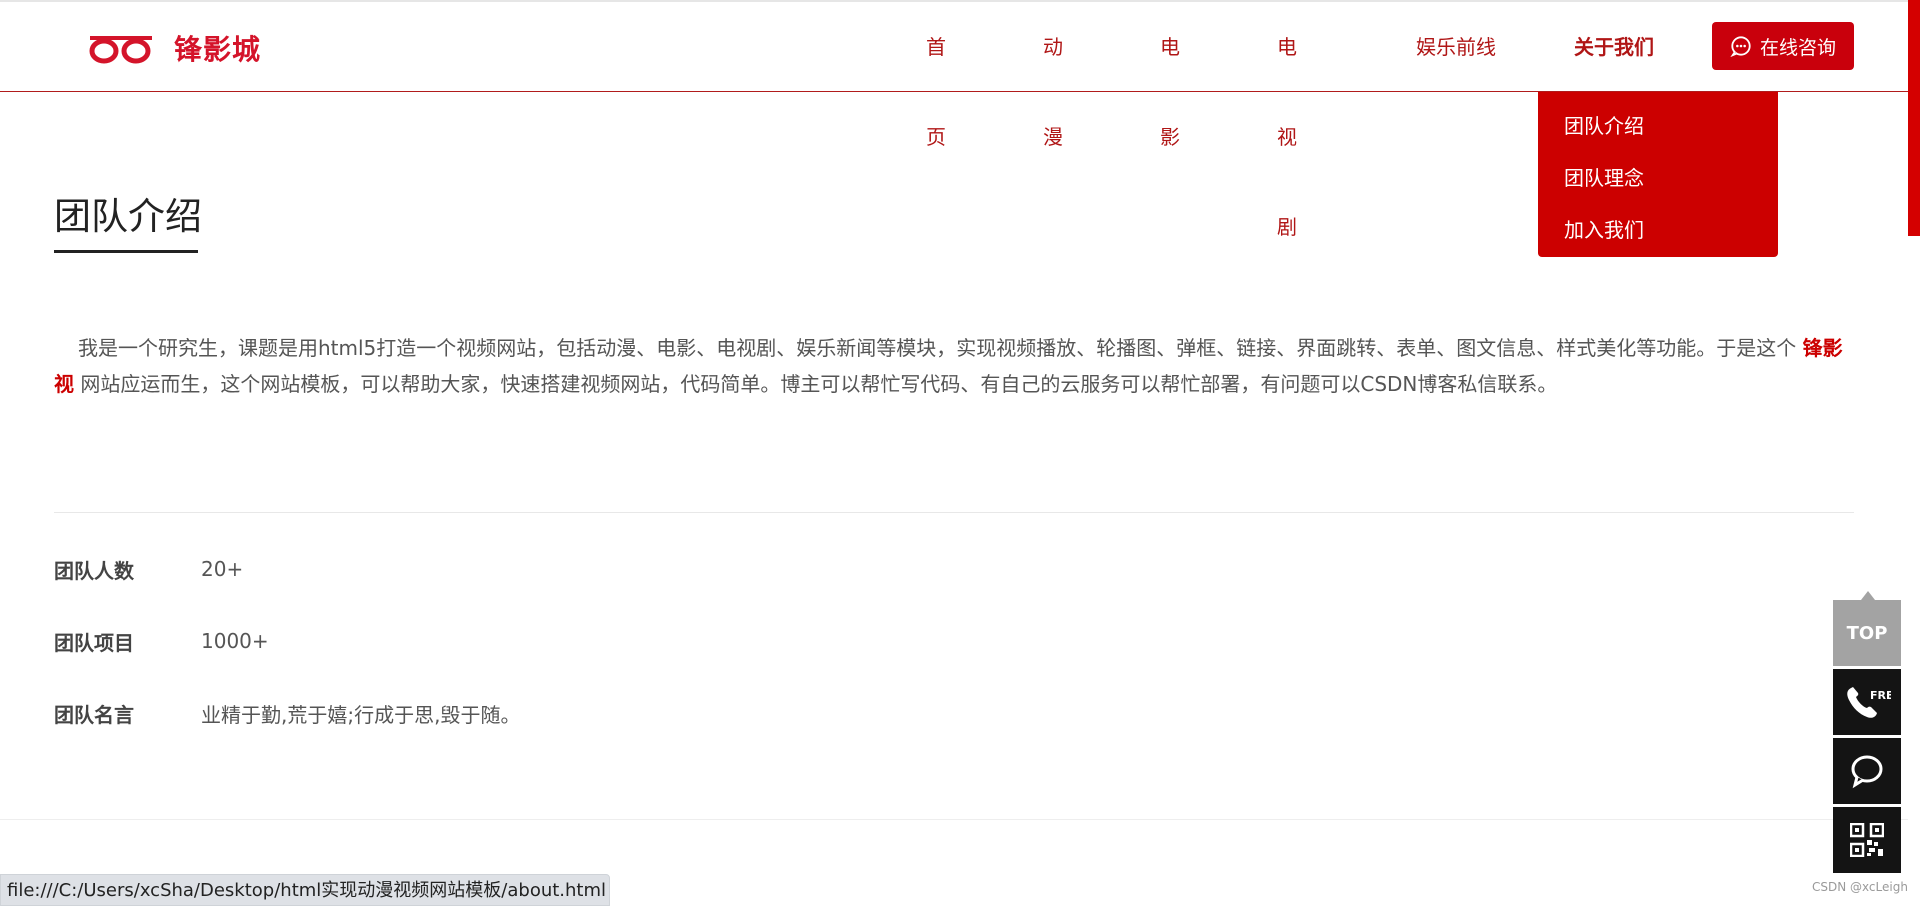  I want to click on title-underline, so click(126, 251).